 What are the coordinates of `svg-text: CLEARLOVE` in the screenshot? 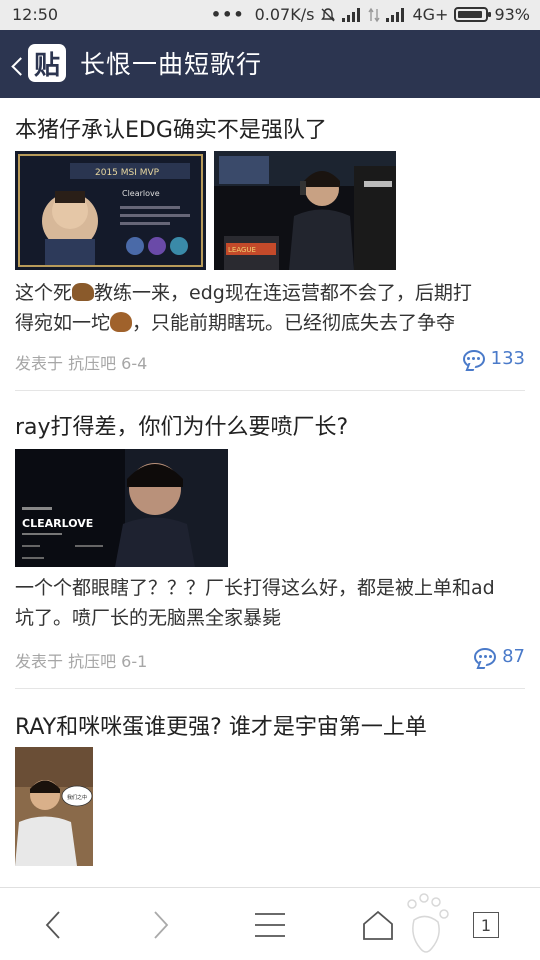 It's located at (57, 523).